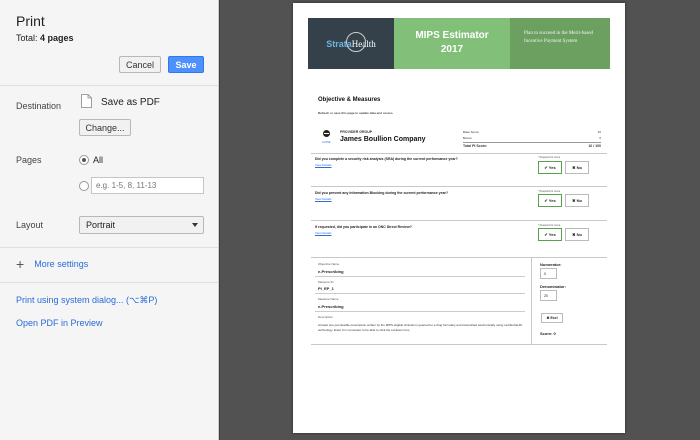 This screenshot has height=440, width=700. What do you see at coordinates (30, 21) in the screenshot?
I see `dialog-title: Print` at bounding box center [30, 21].